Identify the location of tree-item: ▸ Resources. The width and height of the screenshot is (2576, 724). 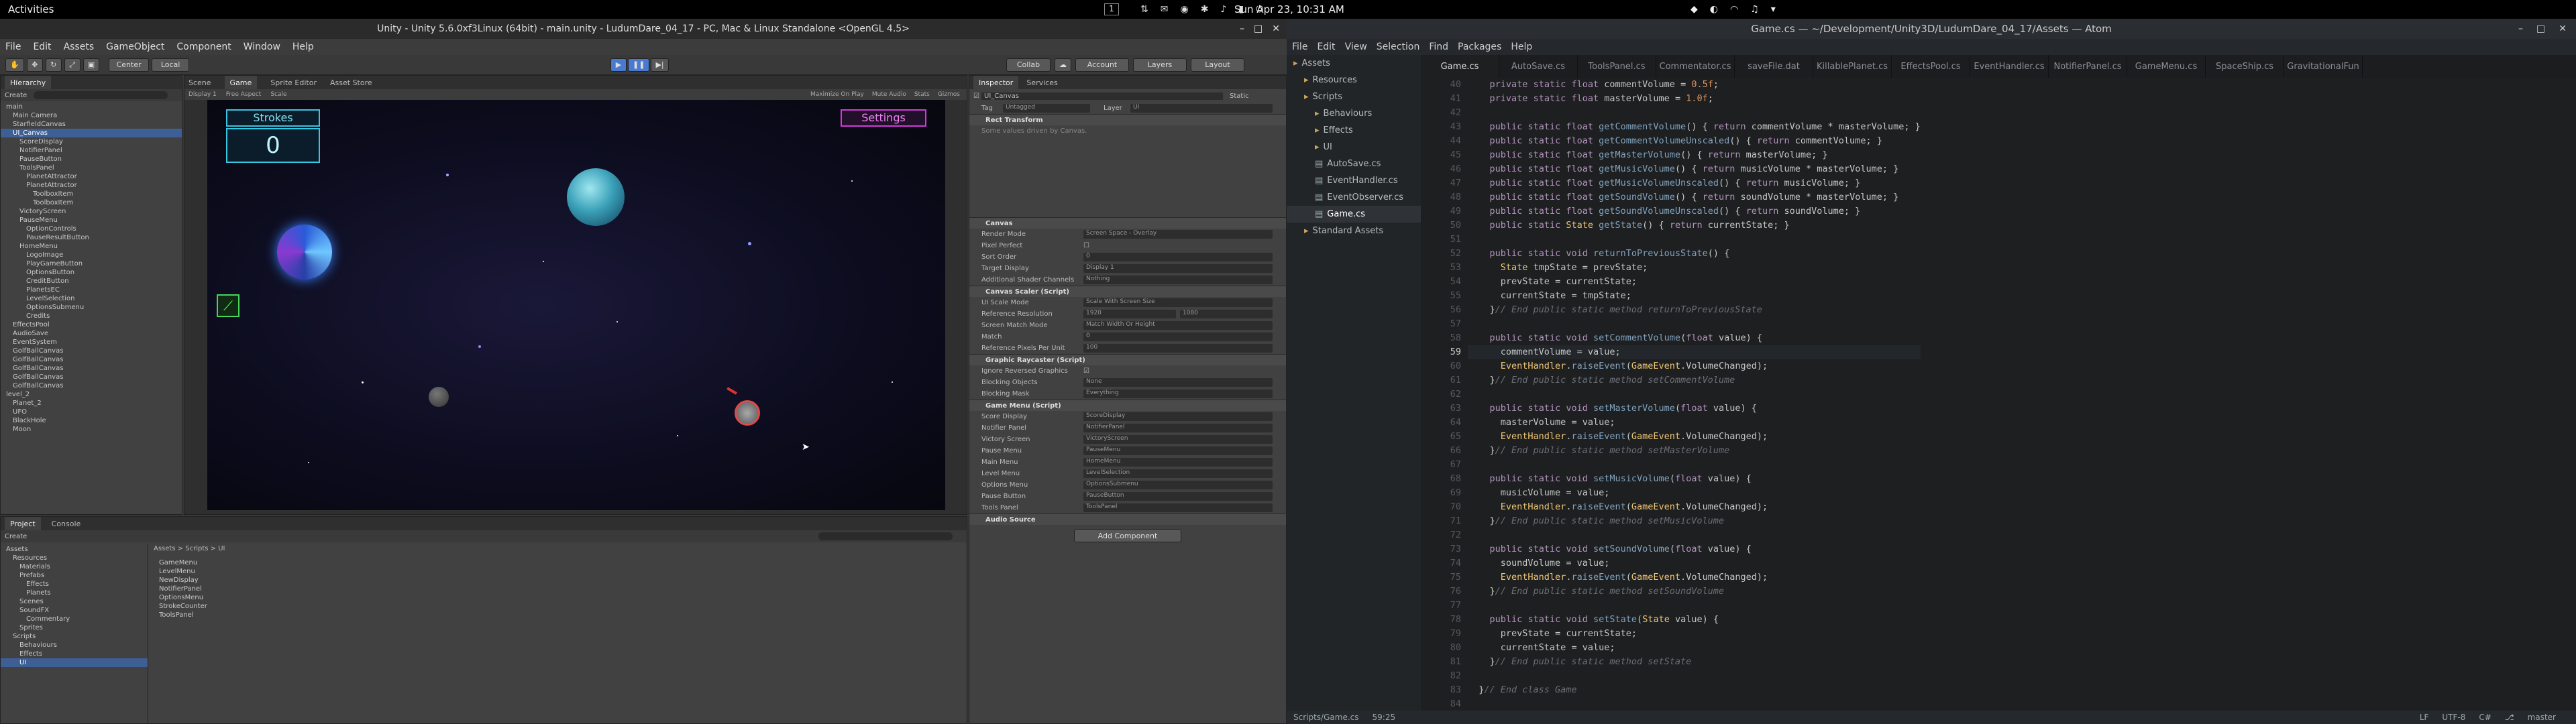
(1354, 80).